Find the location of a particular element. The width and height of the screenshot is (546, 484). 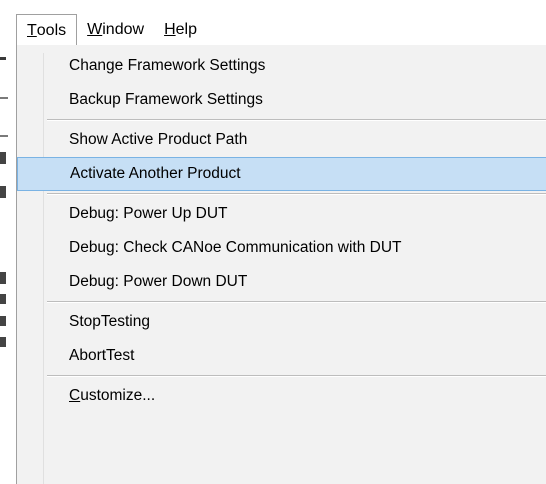

menu-item-stop-testing: StopTesting is located at coordinates (281, 322).